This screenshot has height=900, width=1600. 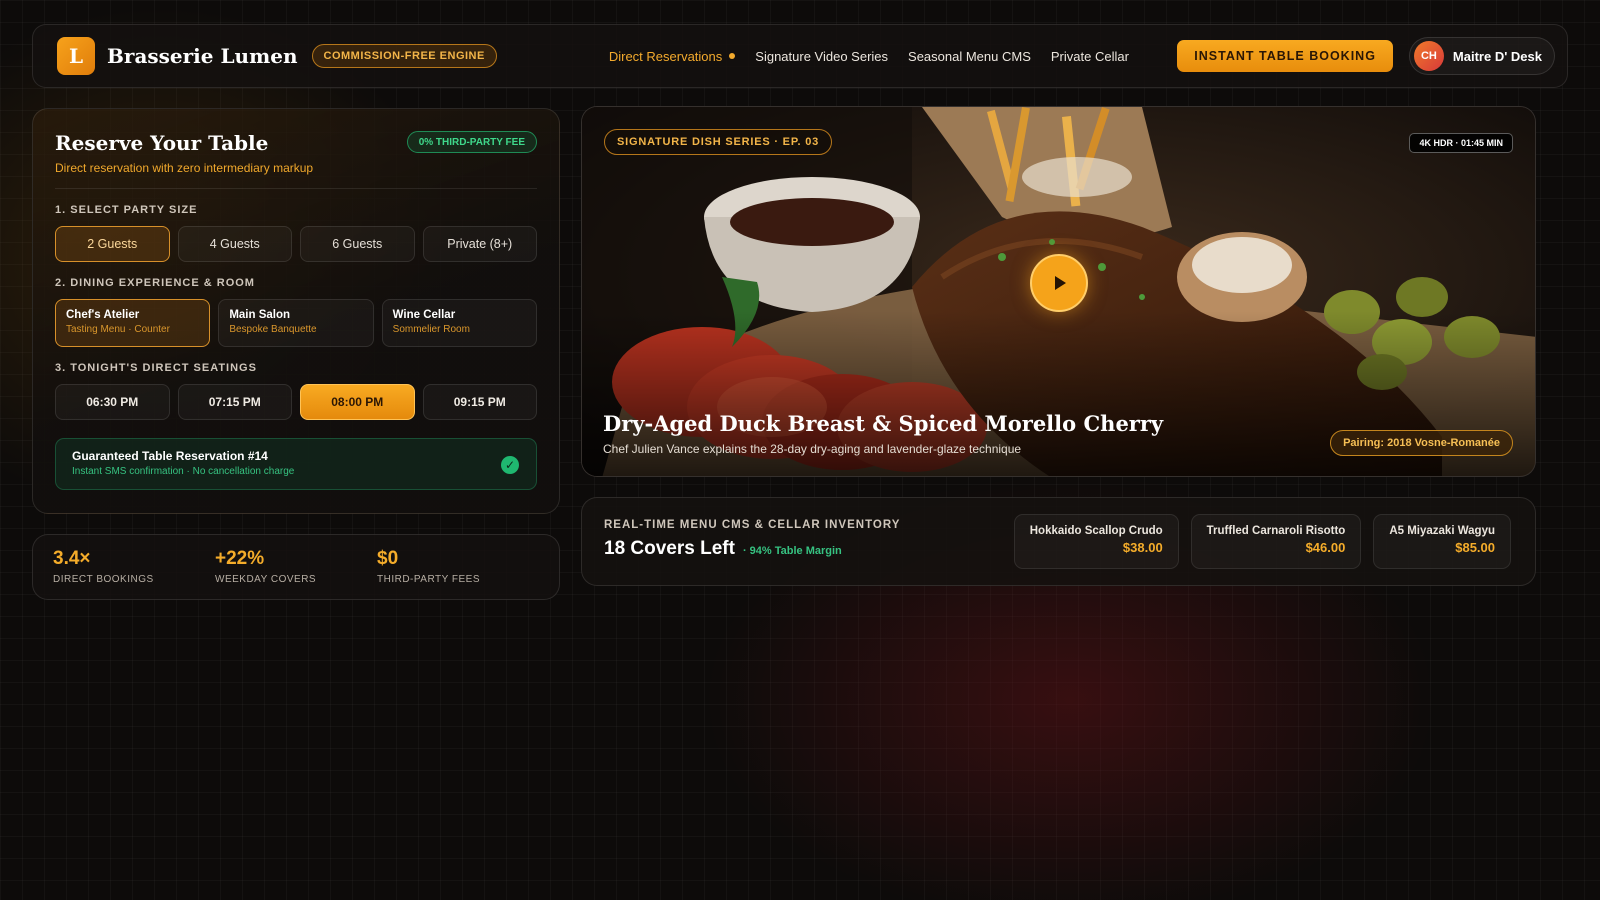 What do you see at coordinates (72, 558) in the screenshot?
I see `stat-value: 3.4×` at bounding box center [72, 558].